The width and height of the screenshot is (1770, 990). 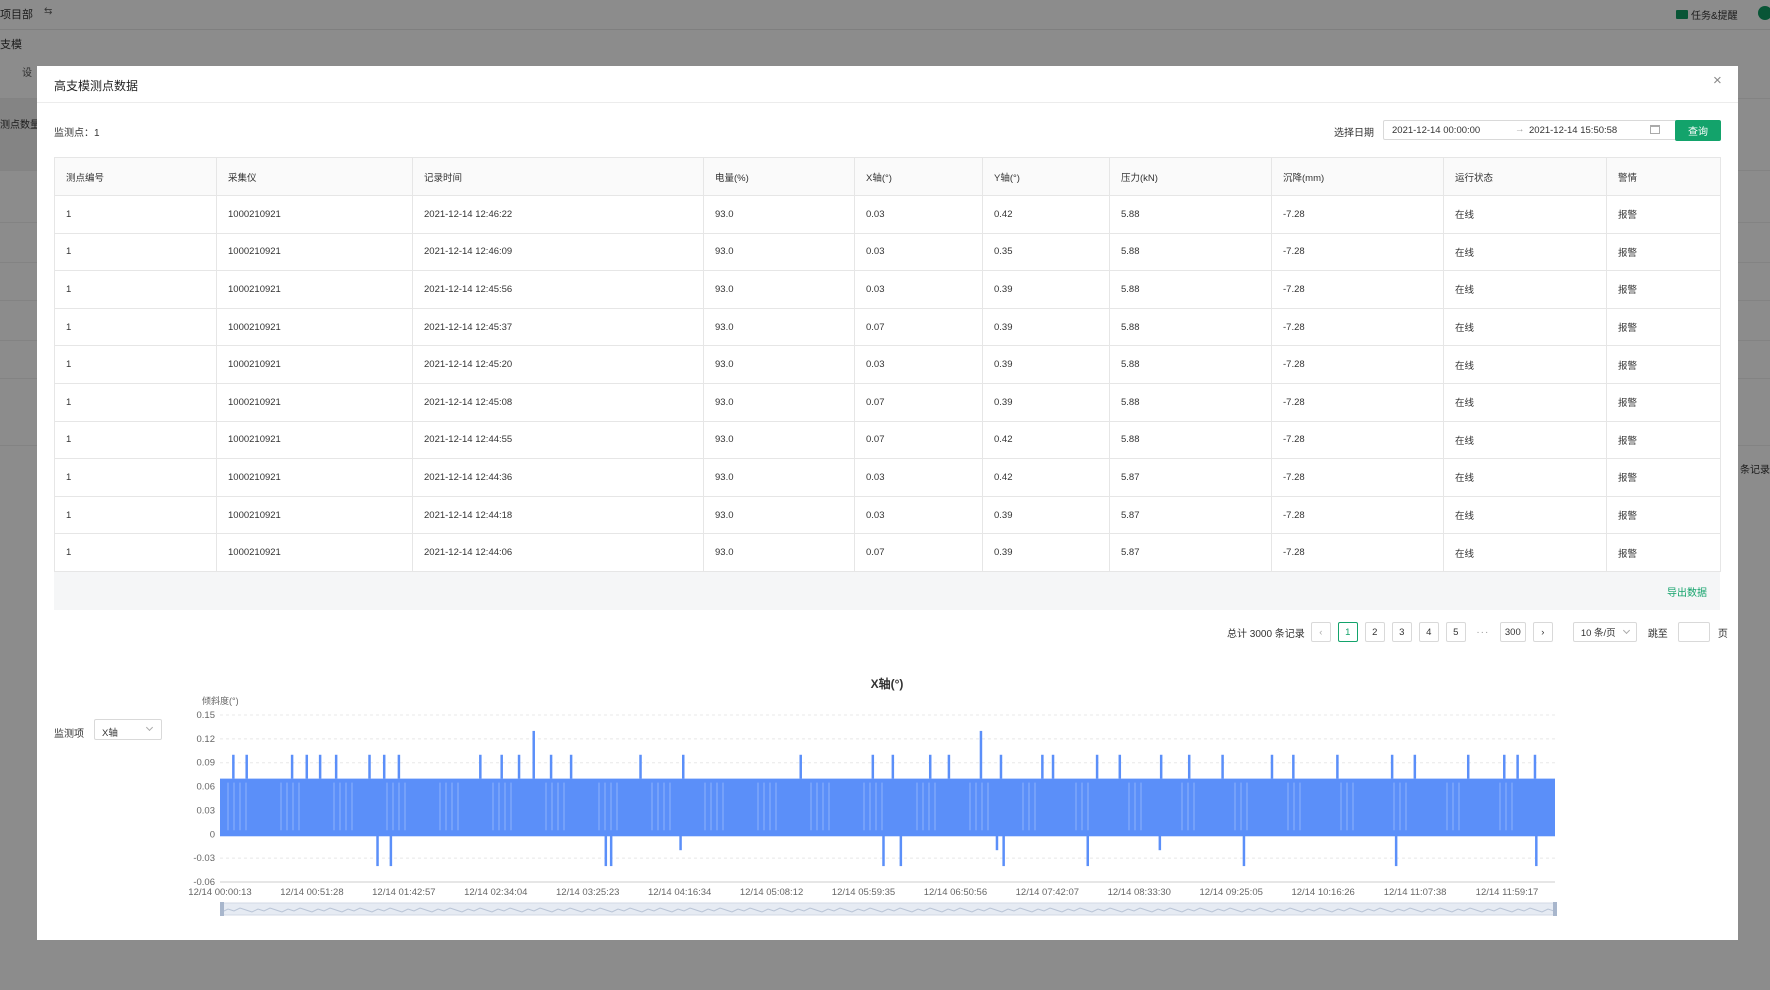 What do you see at coordinates (206, 739) in the screenshot?
I see `y-tick-label: 0.12` at bounding box center [206, 739].